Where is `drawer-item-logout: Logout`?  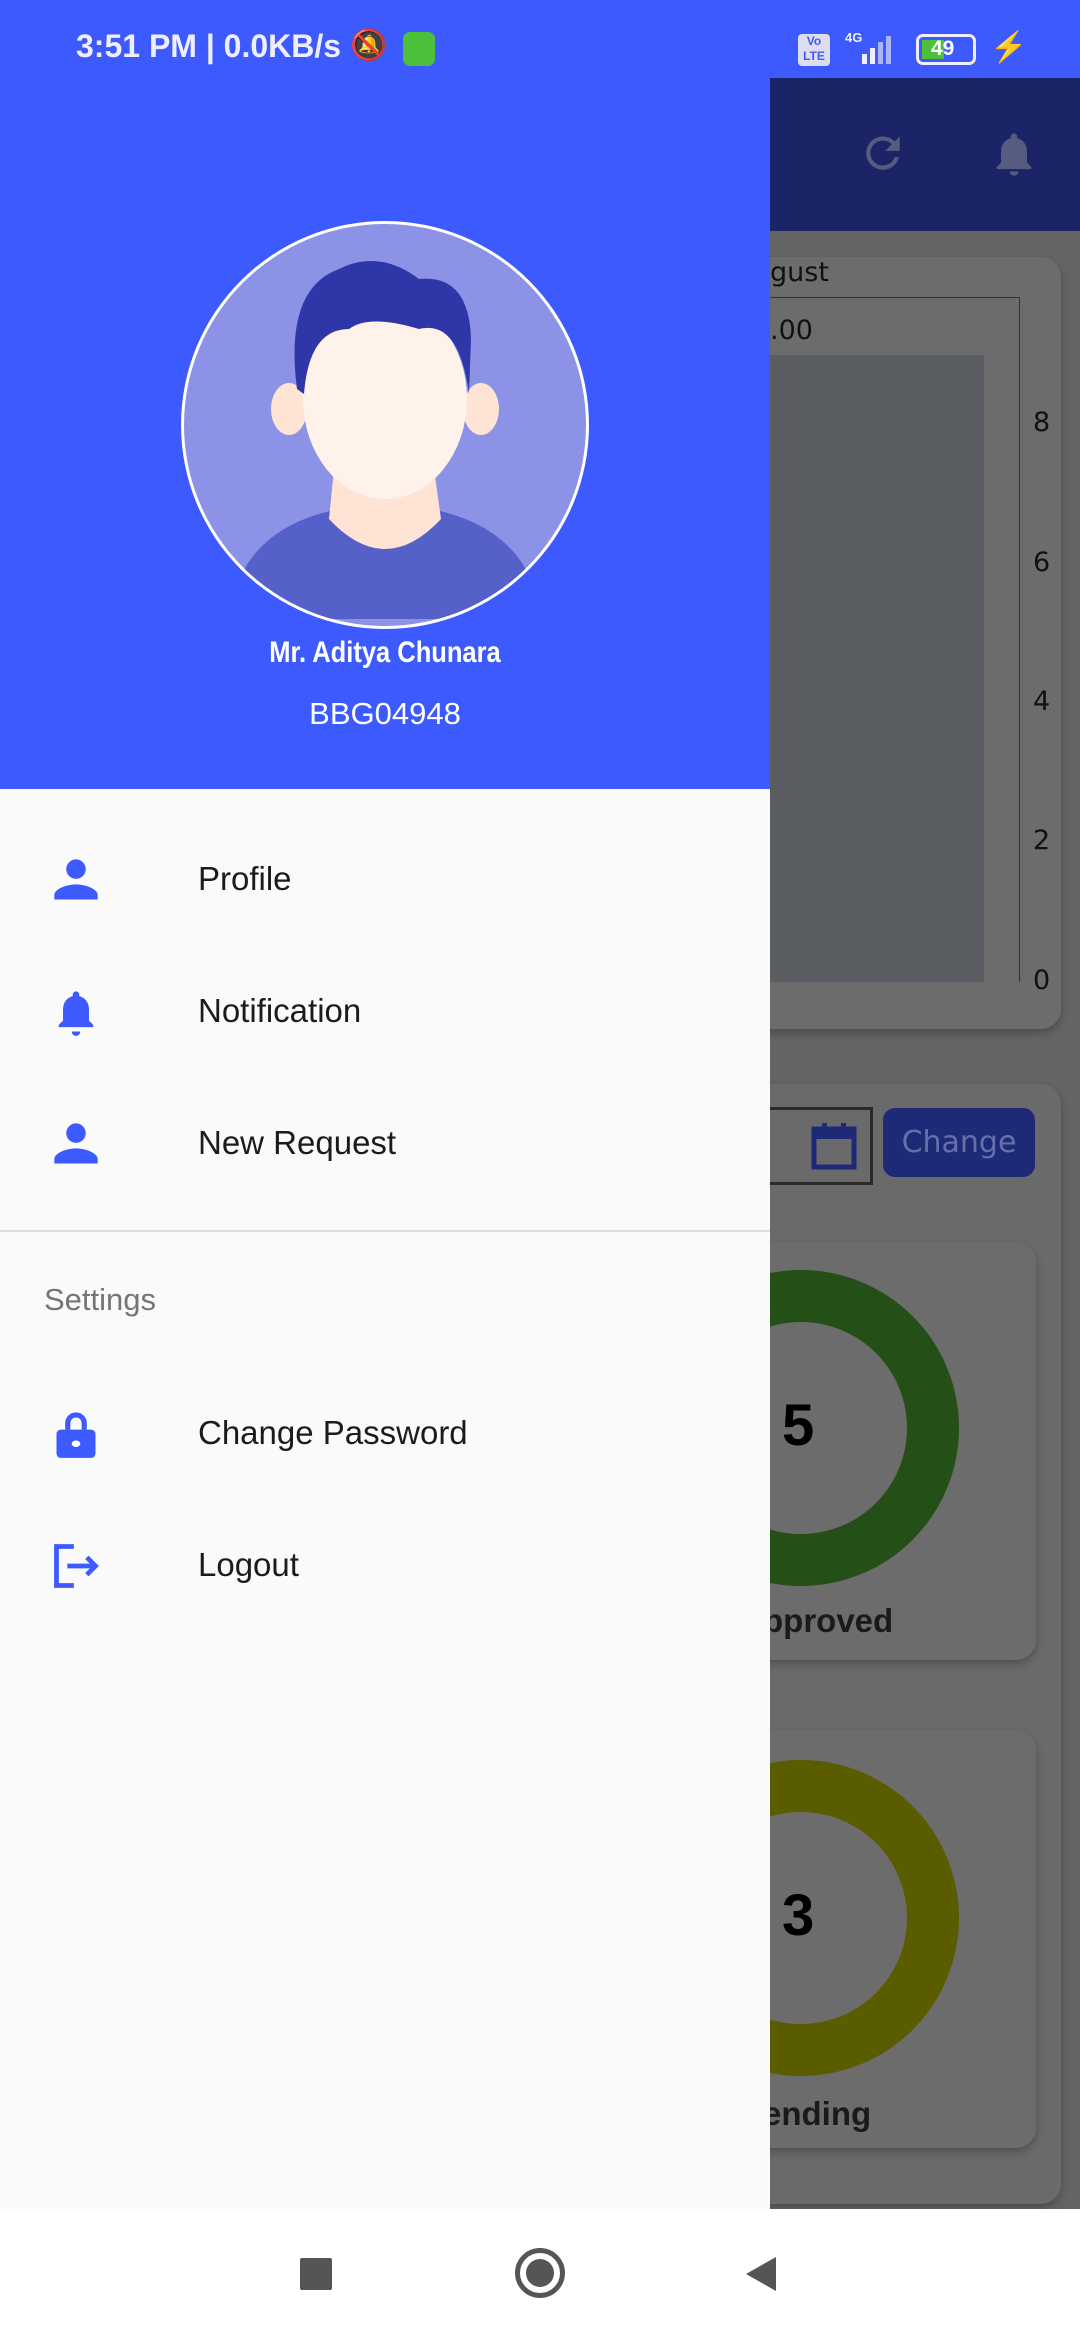
drawer-item-logout: Logout is located at coordinates (385, 1564).